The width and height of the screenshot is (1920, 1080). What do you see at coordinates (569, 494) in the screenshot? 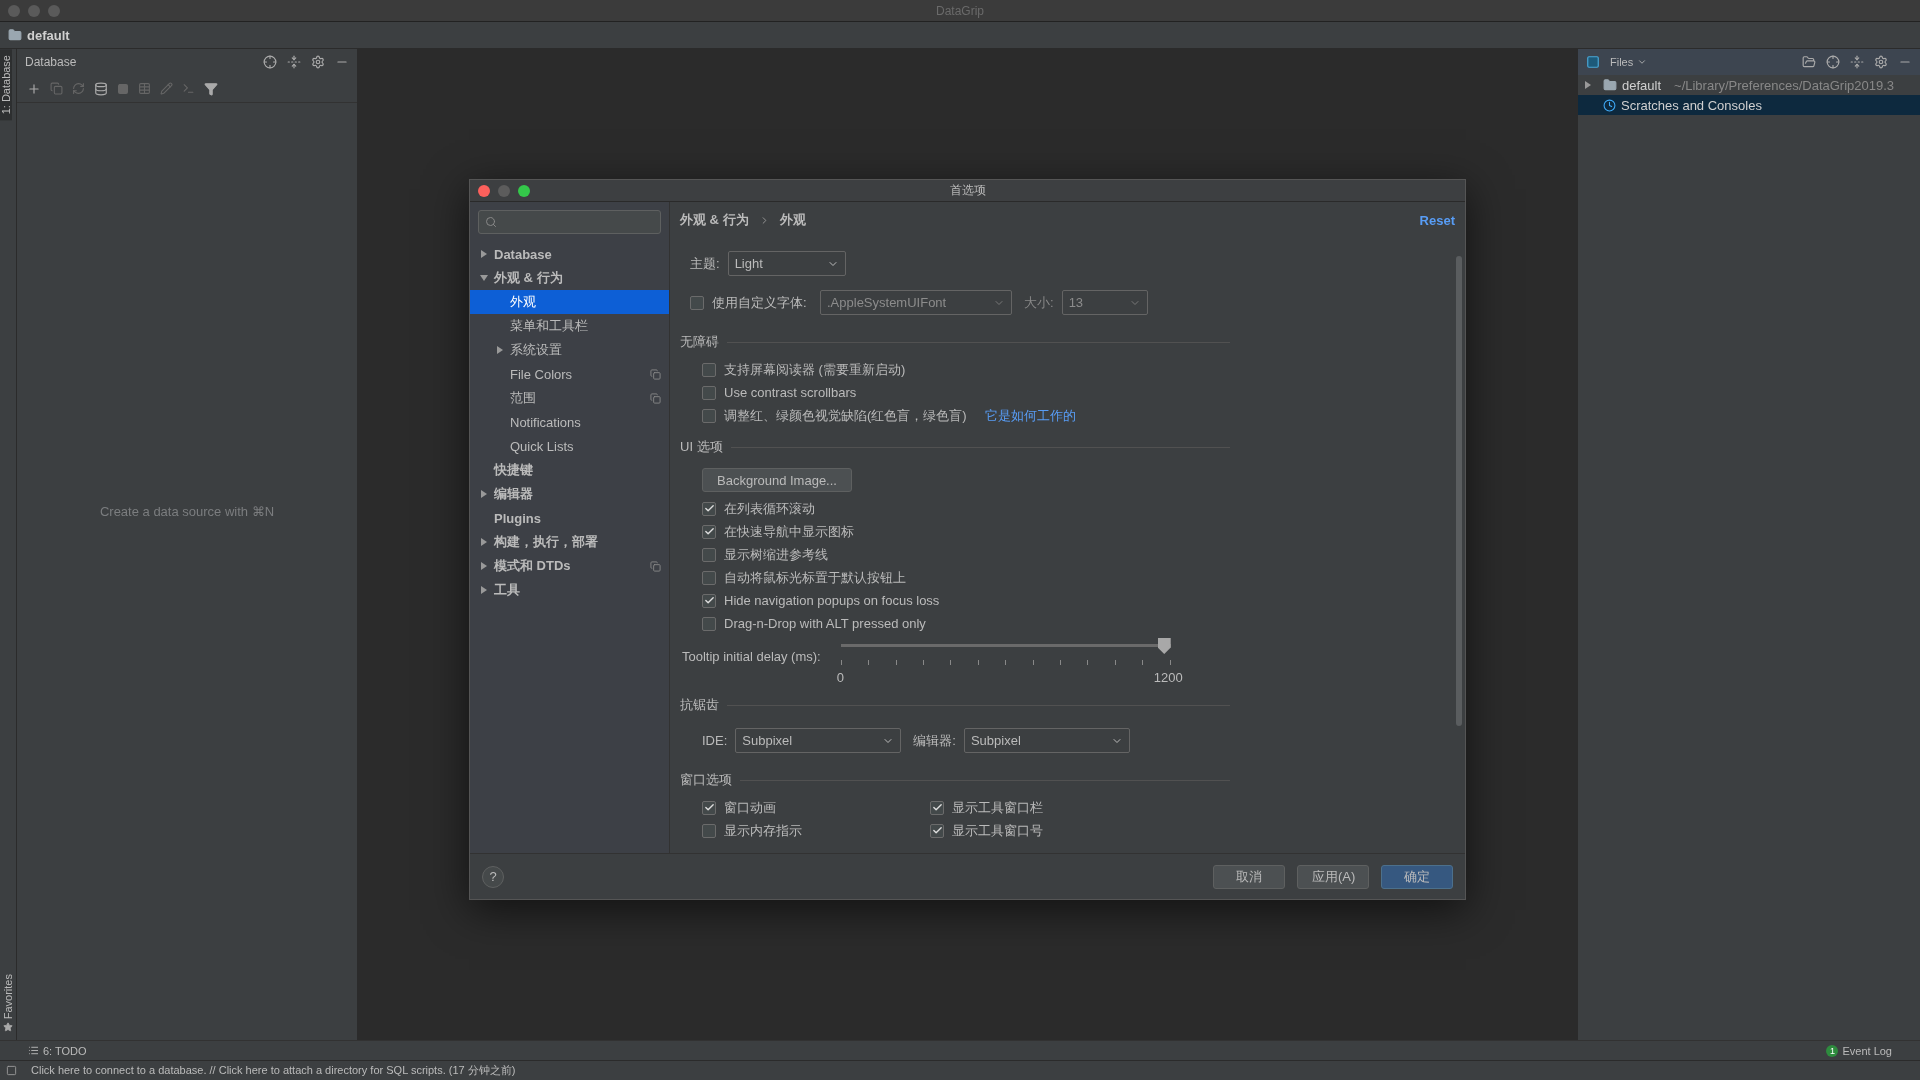
I see `settings-tree-item: 编辑器` at bounding box center [569, 494].